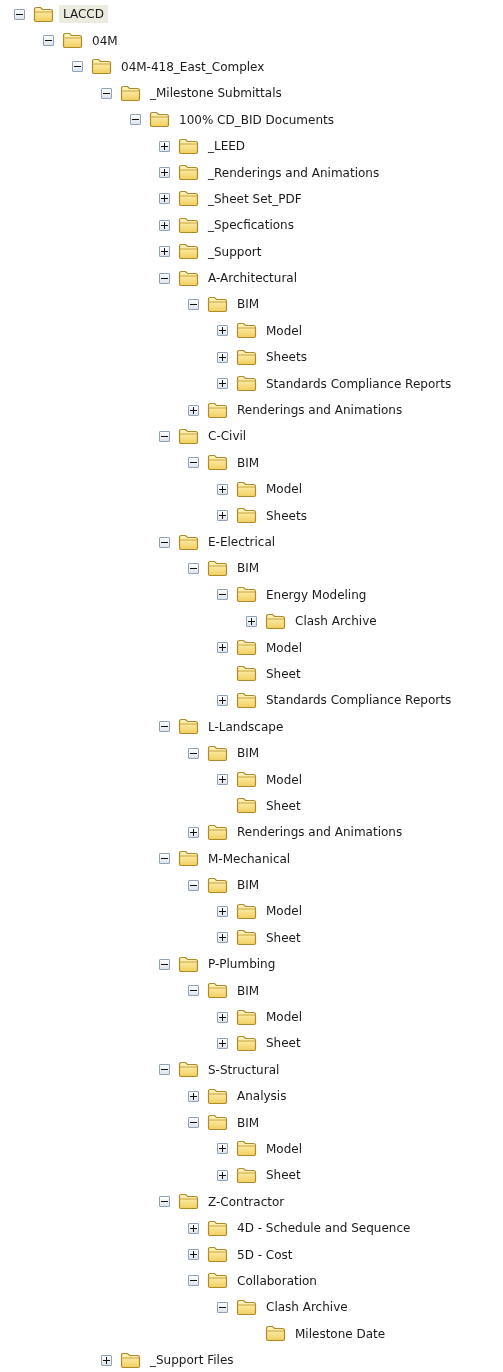 Image resolution: width=503 pixels, height=1372 pixels. What do you see at coordinates (227, 436) in the screenshot?
I see `folder-label: C-Civil` at bounding box center [227, 436].